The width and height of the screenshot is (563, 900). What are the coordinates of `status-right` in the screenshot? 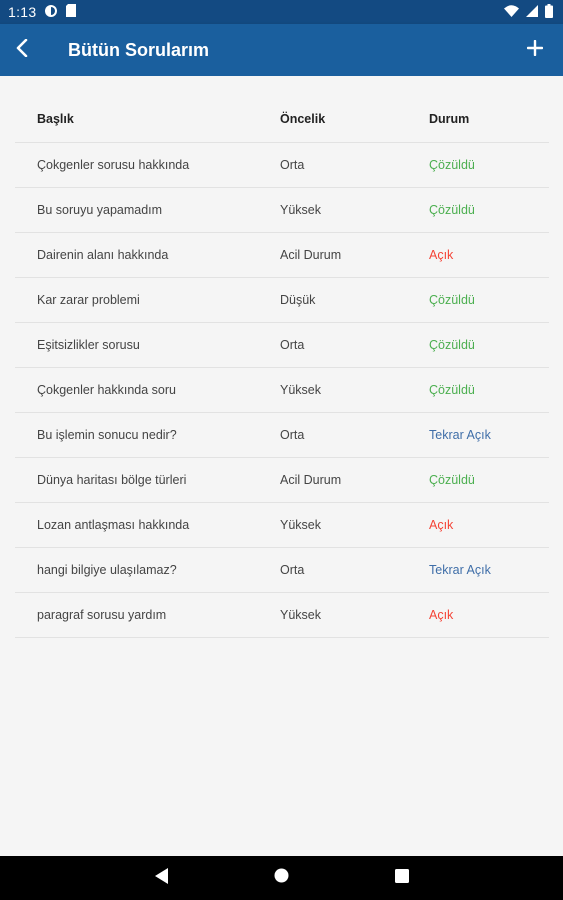 It's located at (528, 12).